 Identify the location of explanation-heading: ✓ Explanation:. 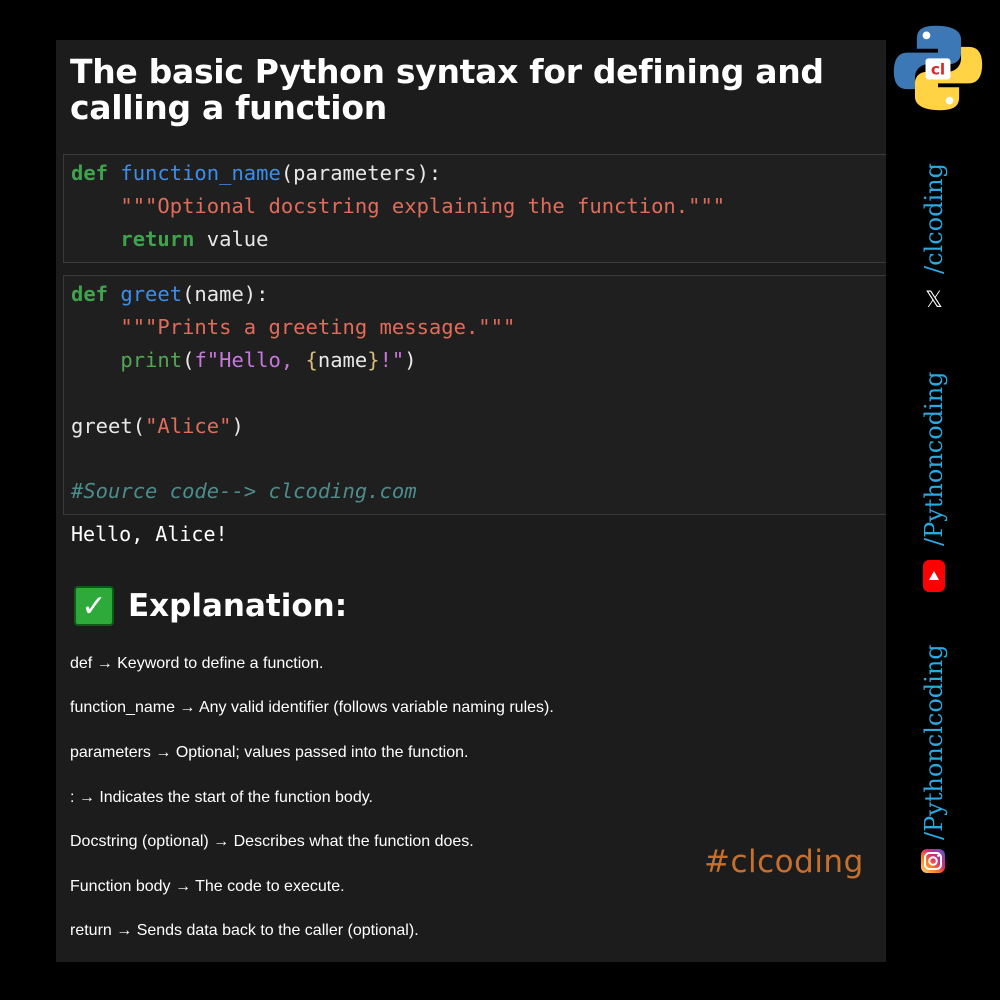
(210, 606).